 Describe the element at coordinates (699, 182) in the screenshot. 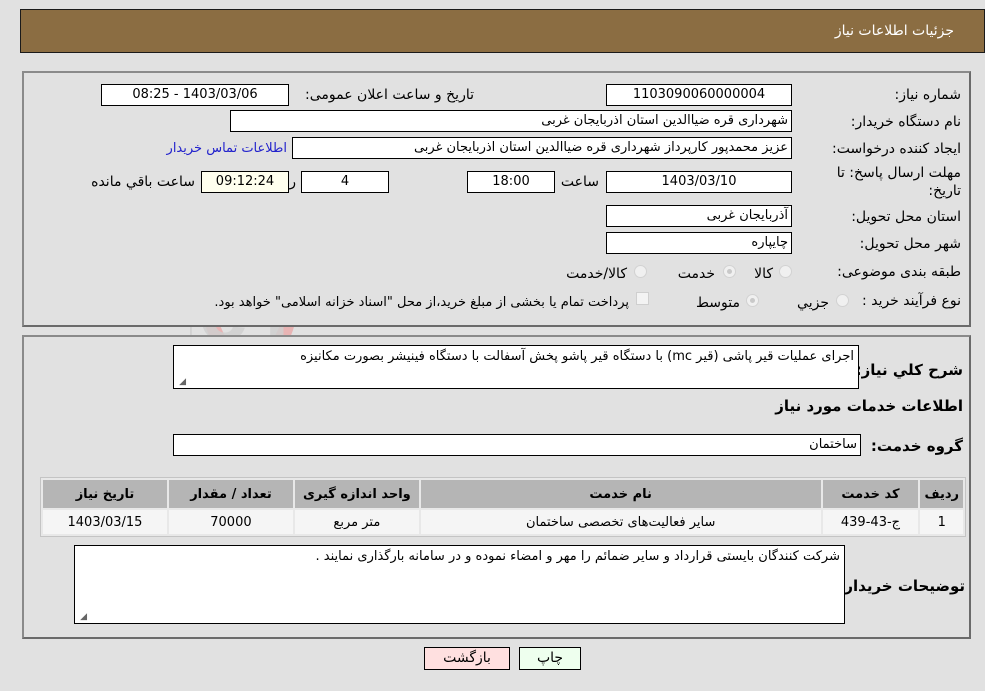

I see `deadline-date-field: 1403/03/10` at that location.